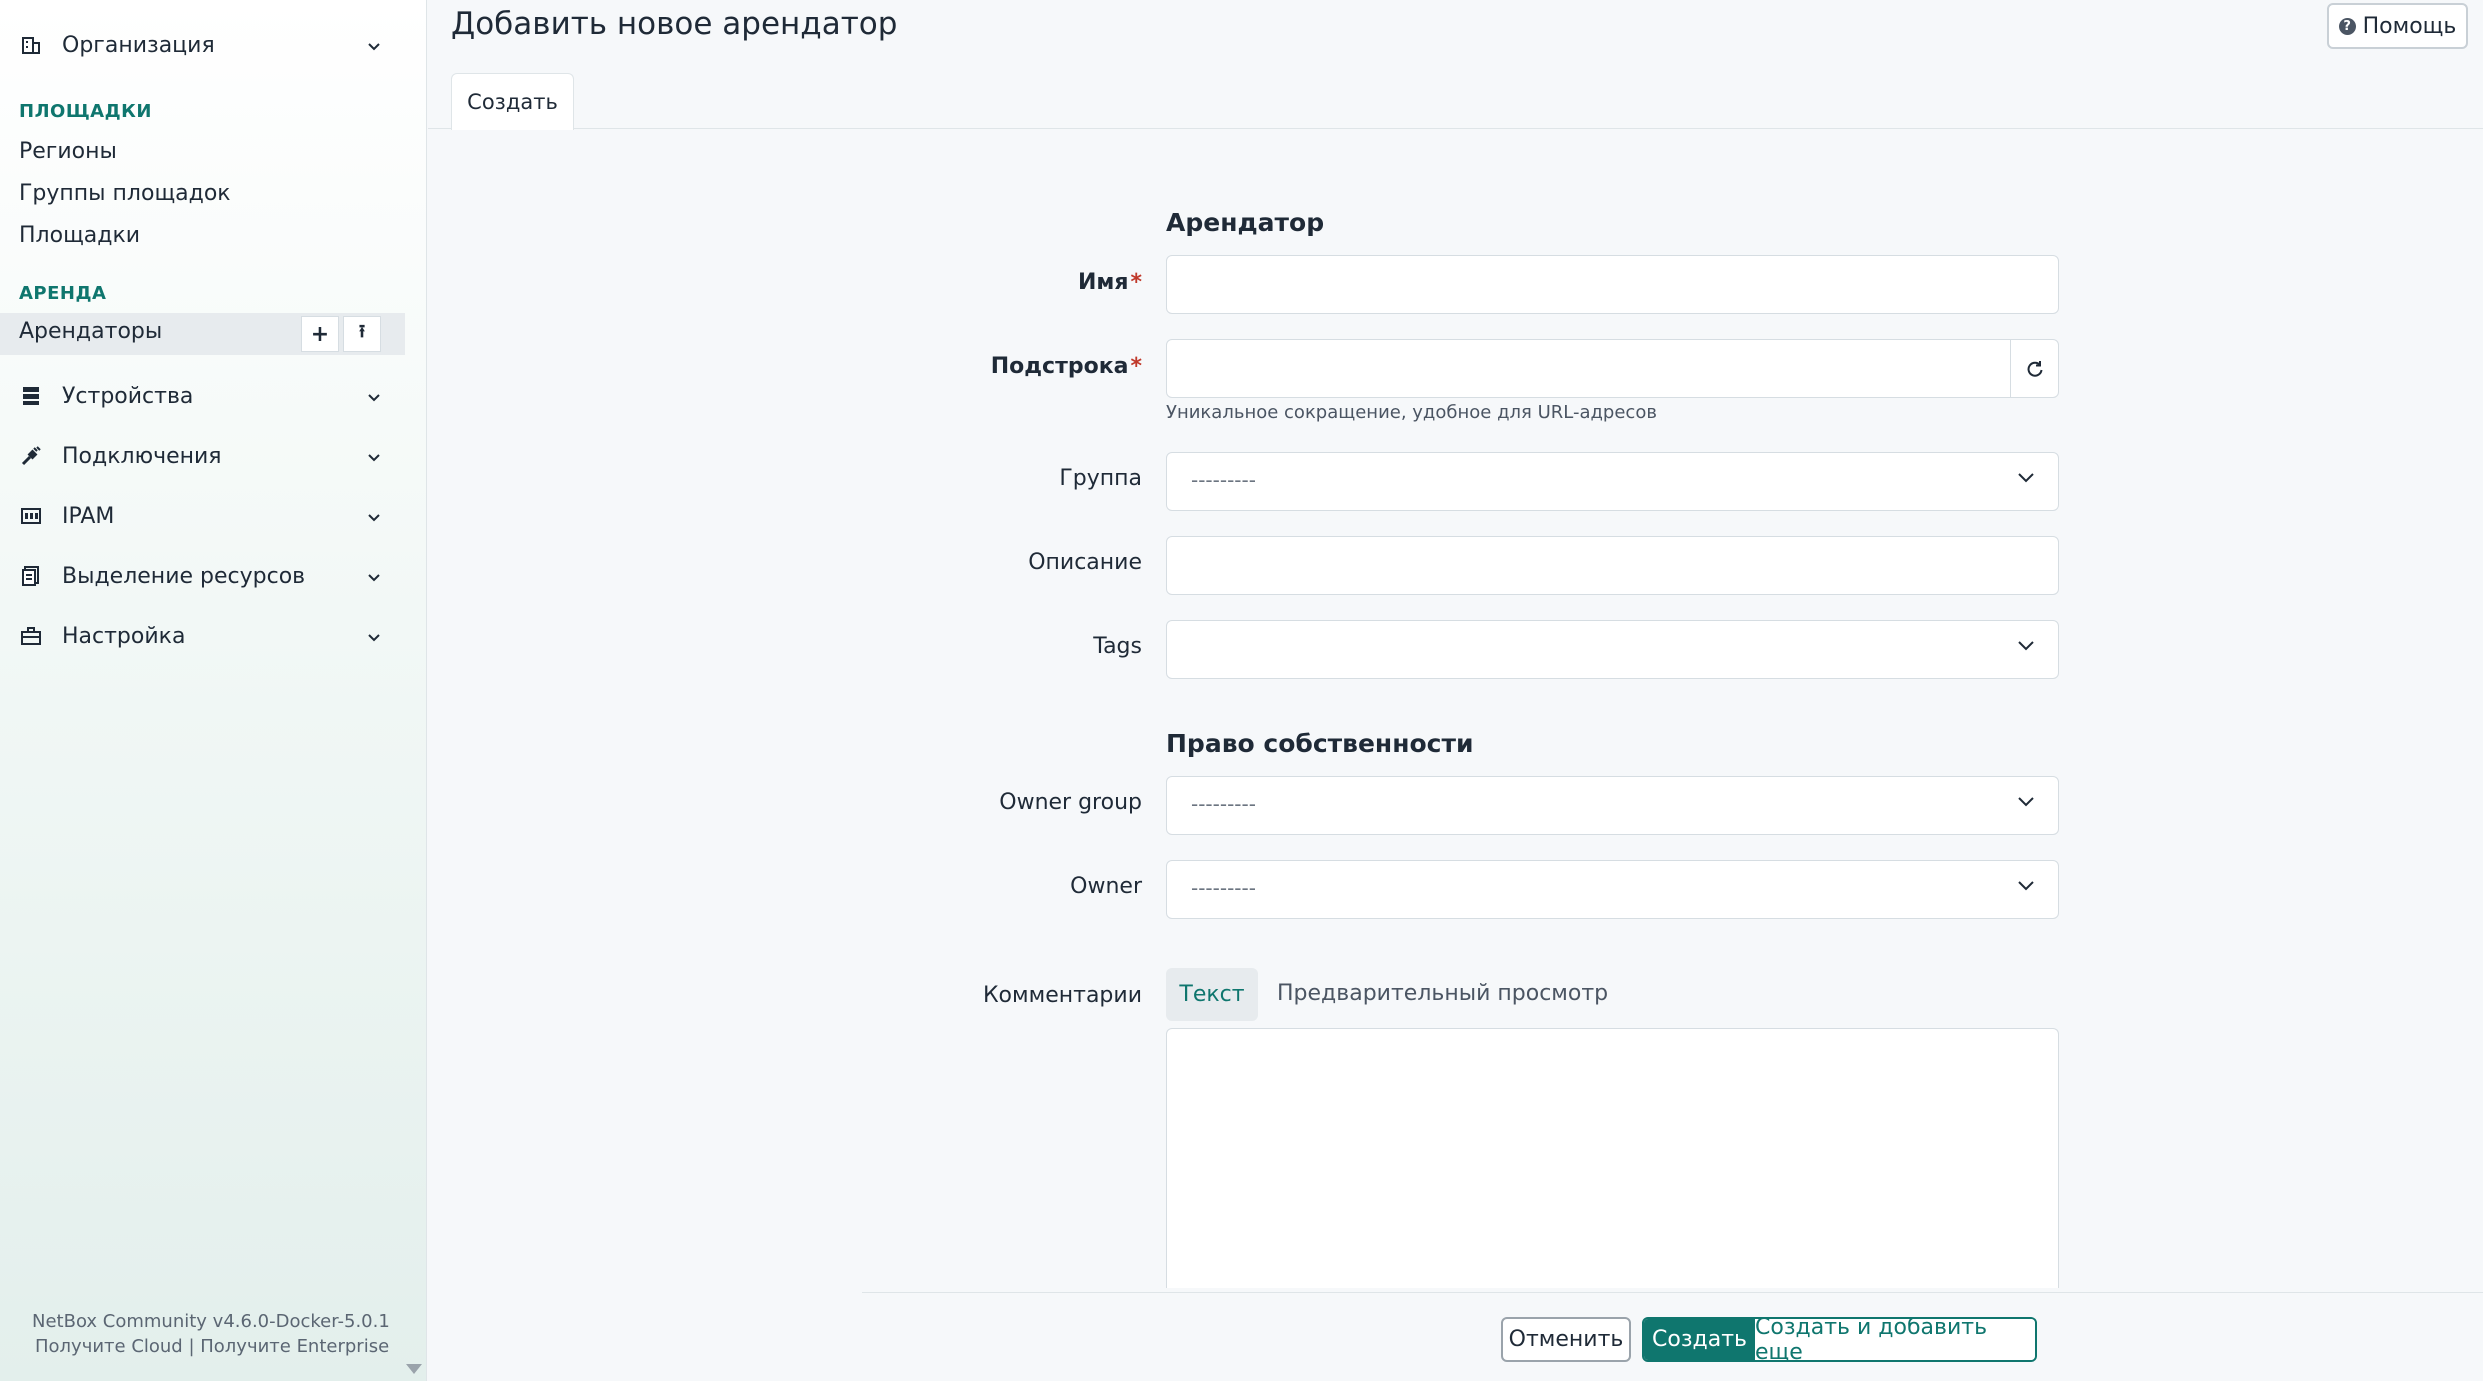 The height and width of the screenshot is (1381, 2483). What do you see at coordinates (674, 24) in the screenshot?
I see `page-title: Добавить новое арендатор` at bounding box center [674, 24].